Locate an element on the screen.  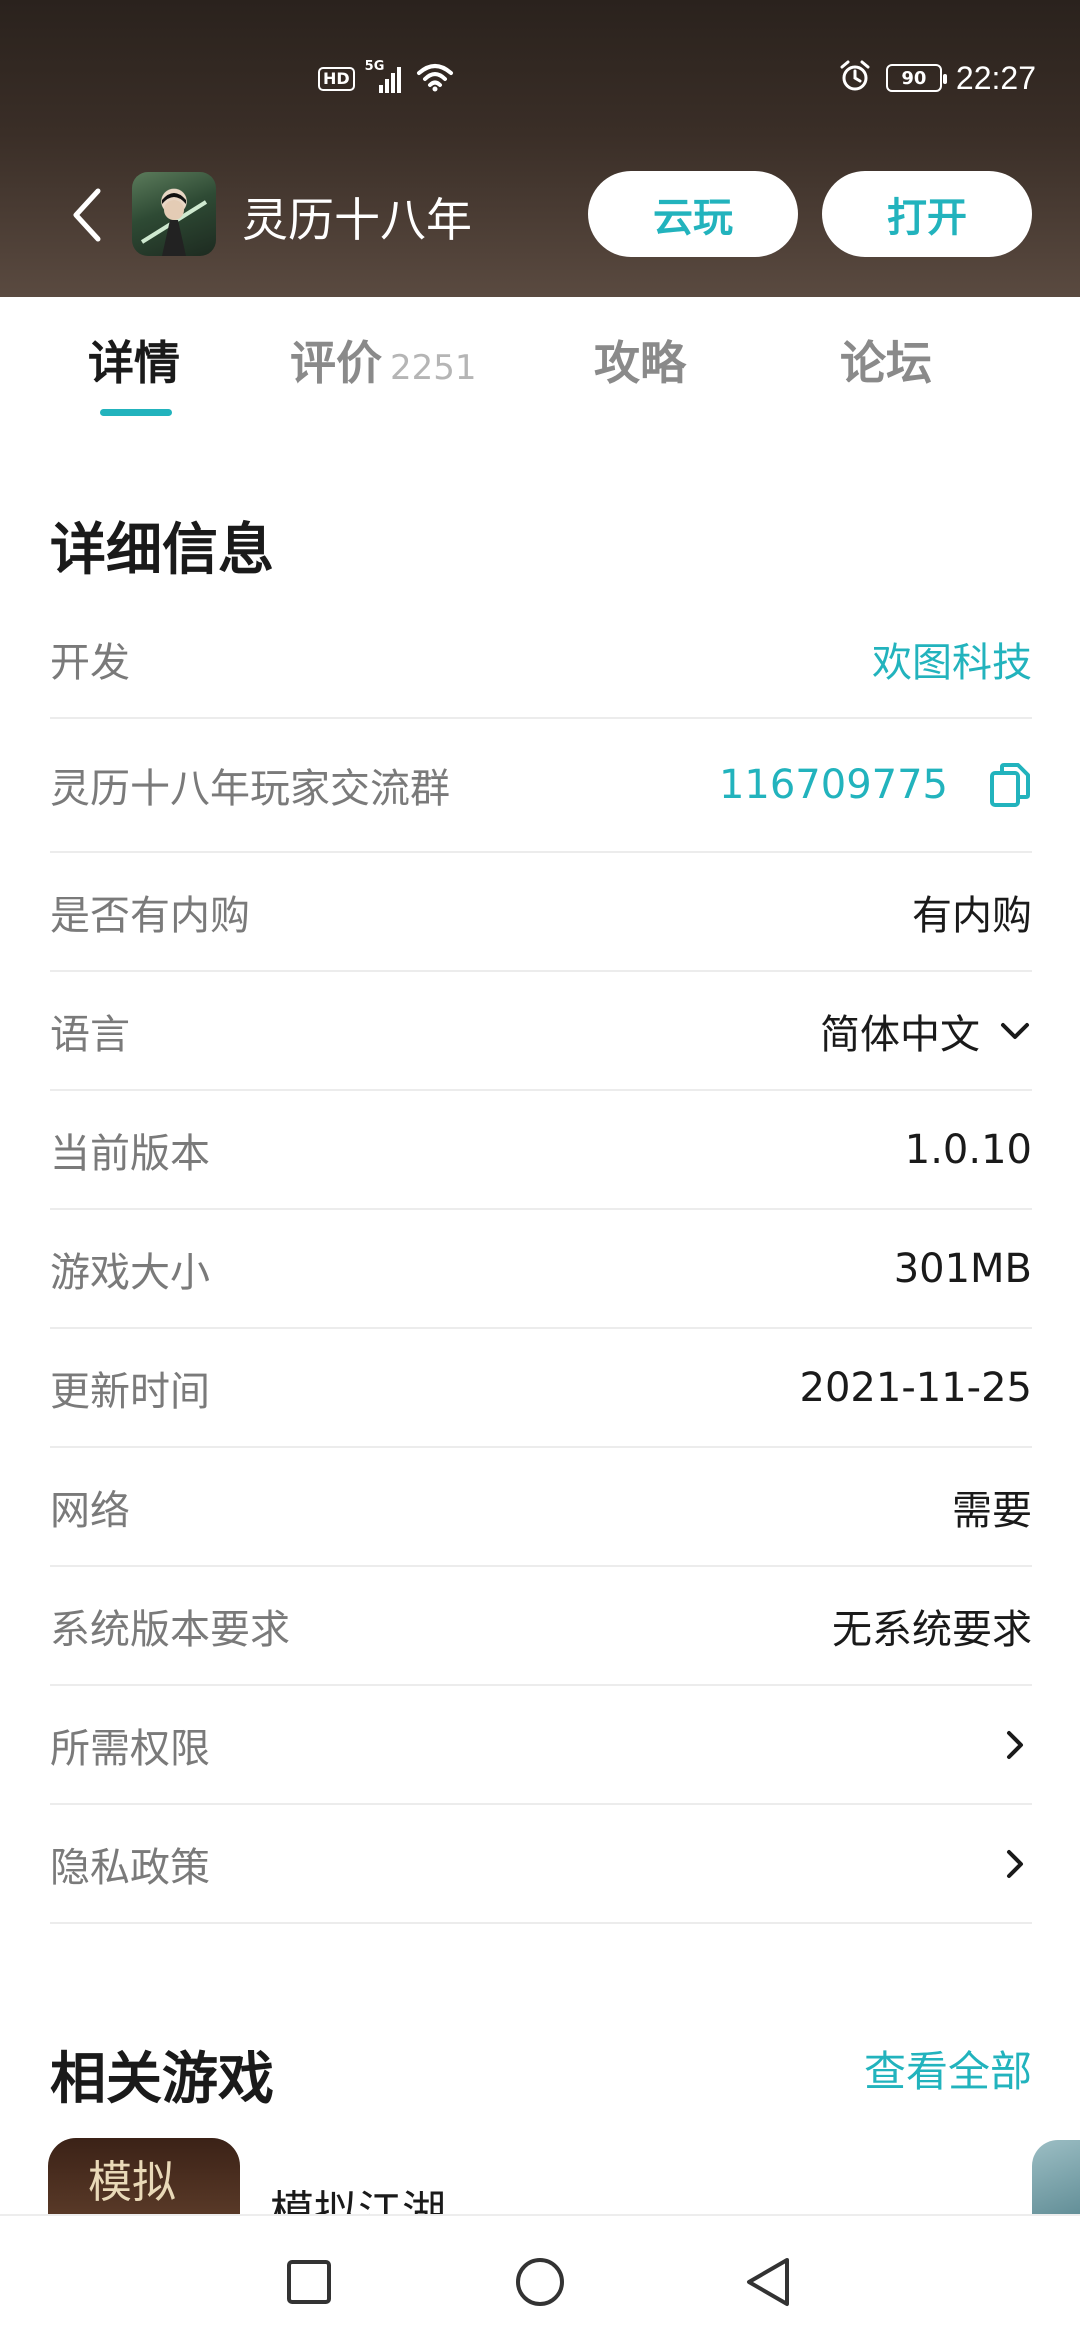
tab-bar: 详情 评价 2251 攻略 论坛 is located at coordinates (540, 362).